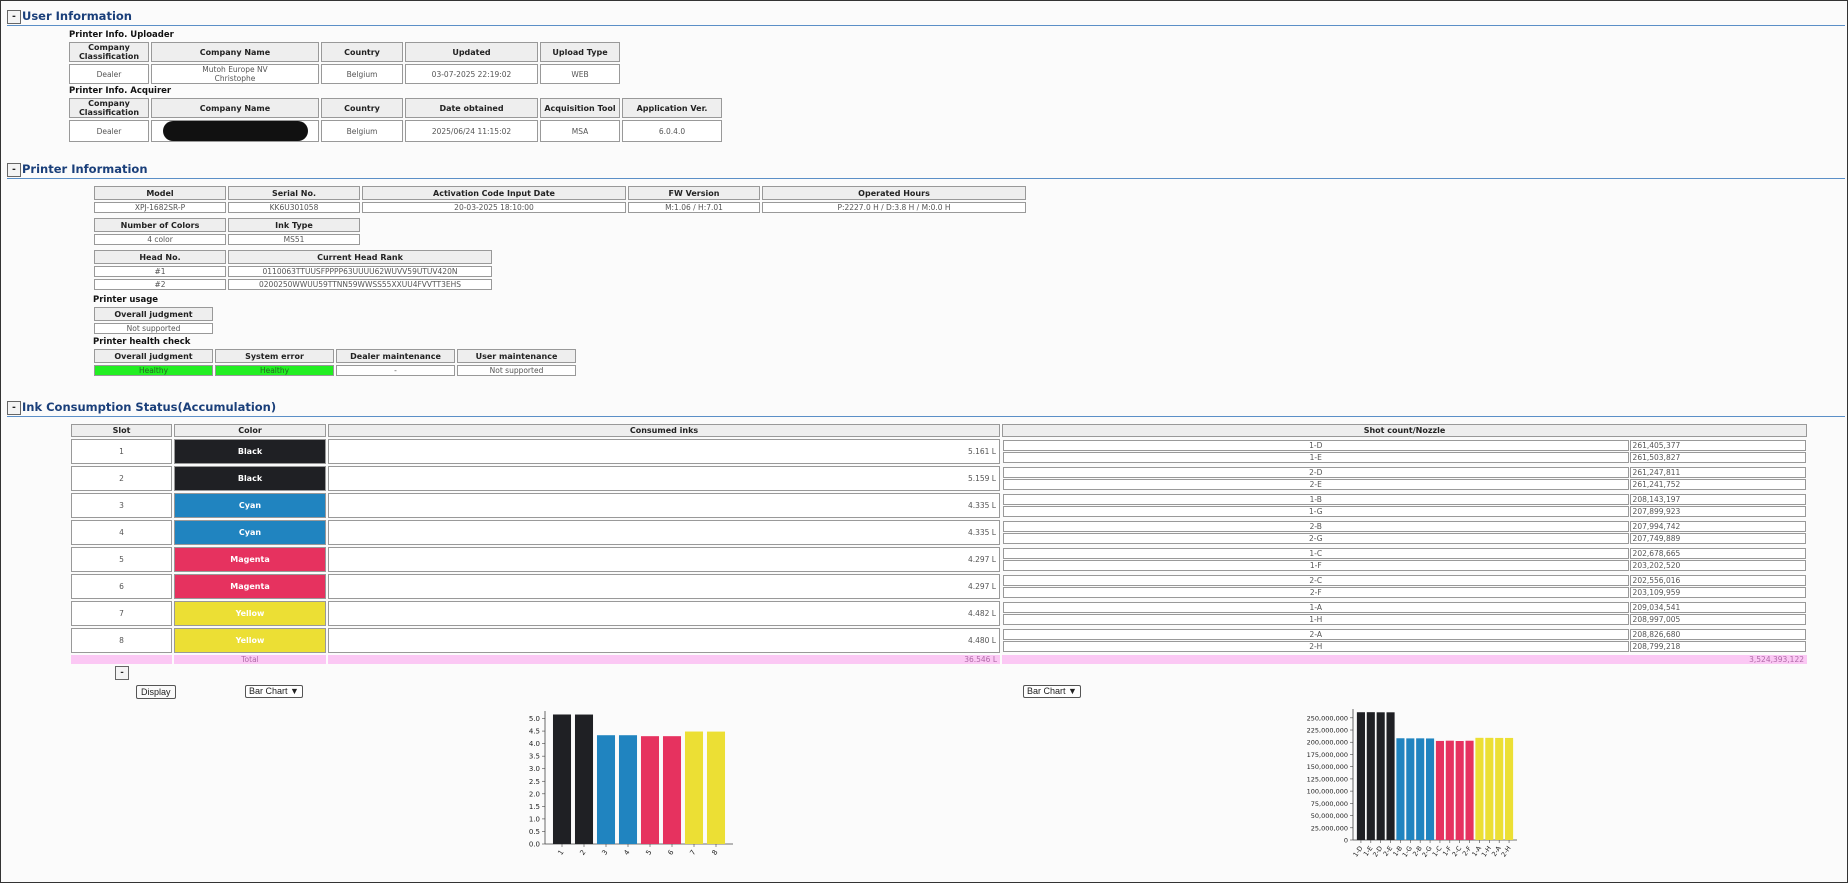 This screenshot has width=1848, height=883. What do you see at coordinates (360, 257) in the screenshot?
I see `col-header: Current Head Rank` at bounding box center [360, 257].